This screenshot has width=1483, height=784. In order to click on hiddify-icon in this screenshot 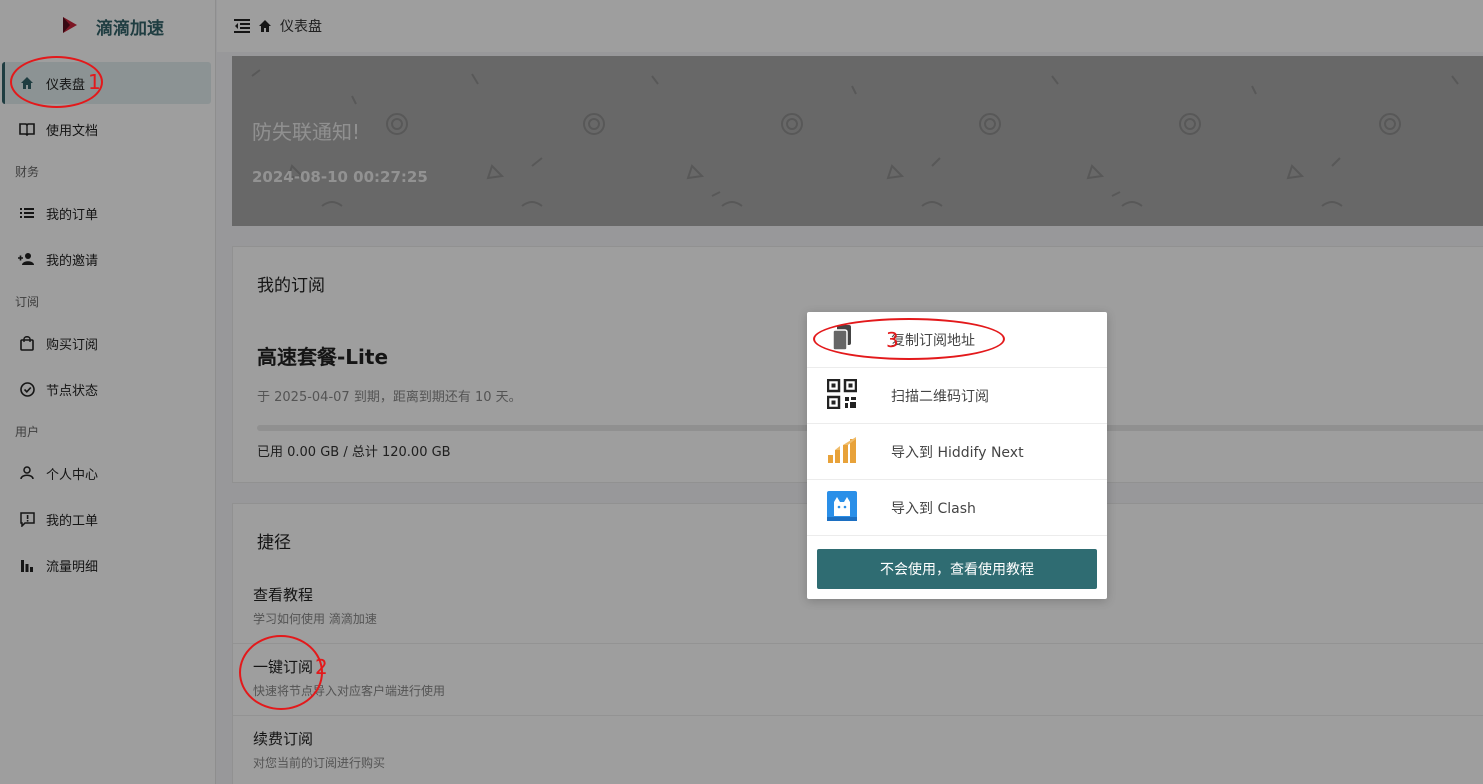, I will do `click(842, 450)`.